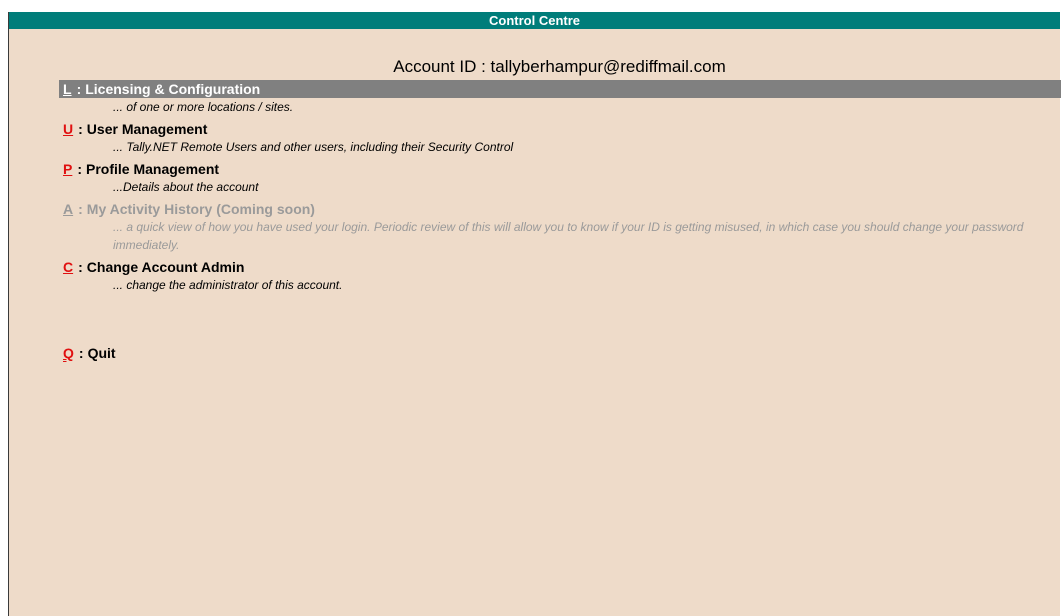  I want to click on menu-item-profile-management: P: Profile Management, so click(560, 169).